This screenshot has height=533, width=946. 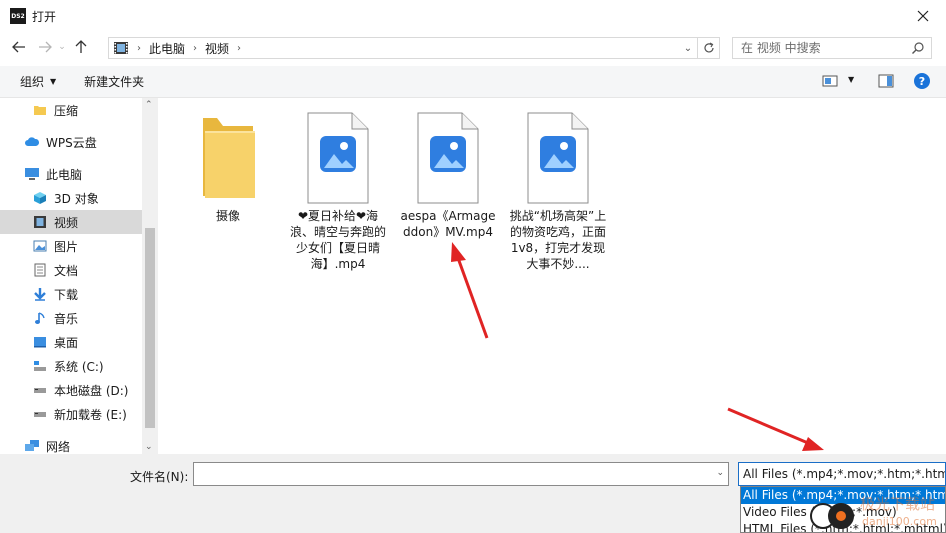 I want to click on organize-button: 组织 ▼, so click(x=38, y=81).